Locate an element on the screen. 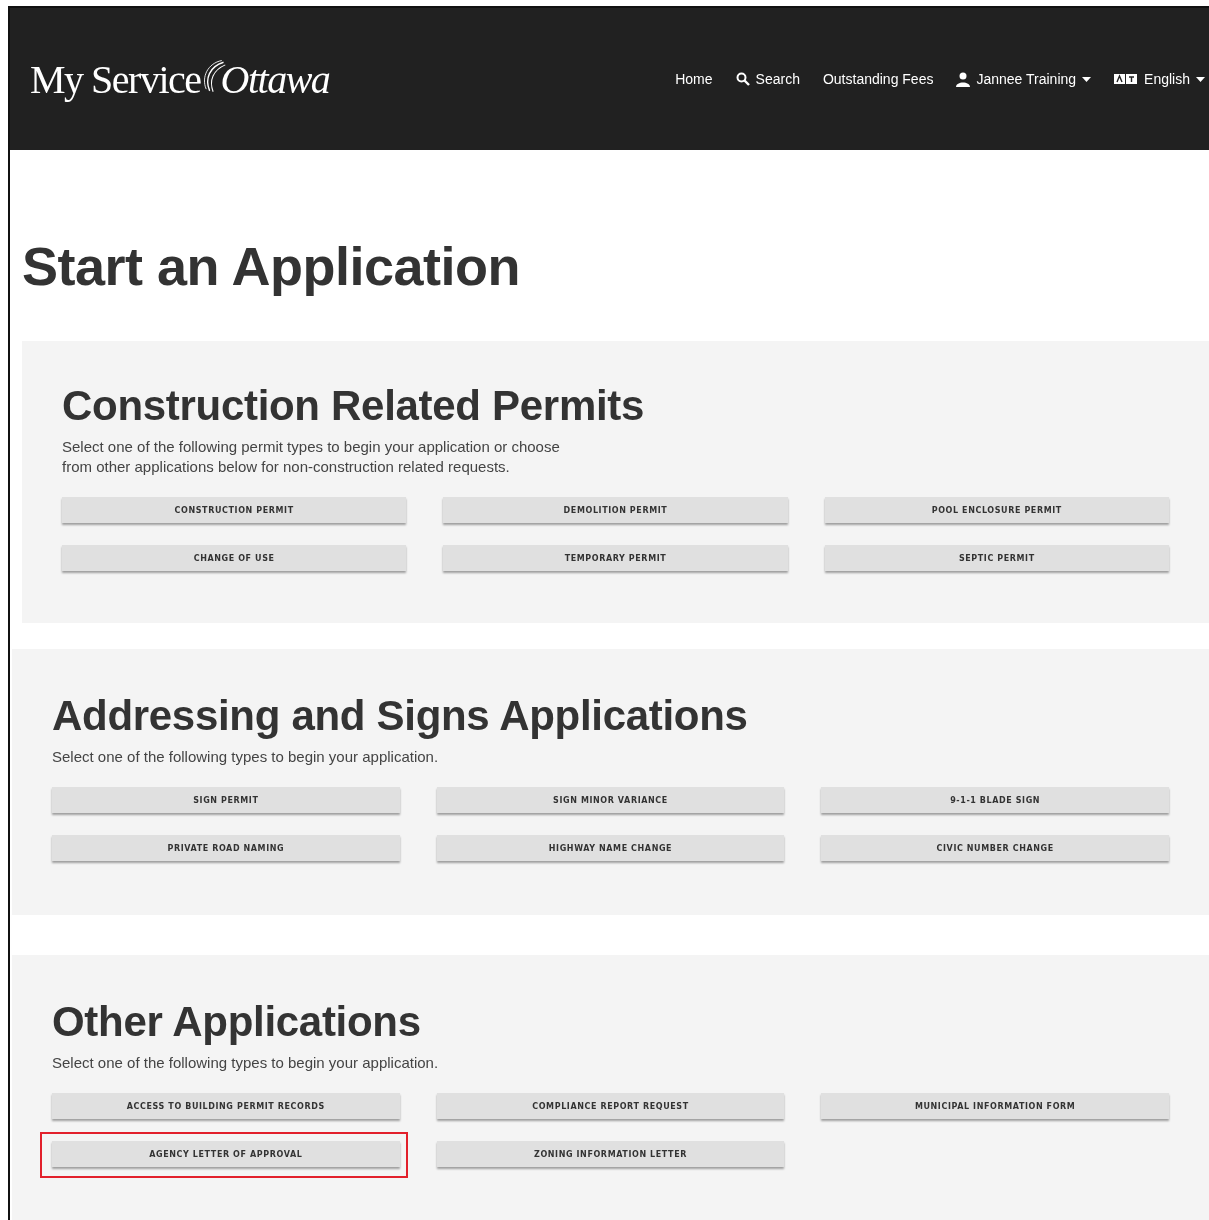 The image size is (1209, 1220). application-button: CIVIC NUMBER CHANGE is located at coordinates (995, 848).